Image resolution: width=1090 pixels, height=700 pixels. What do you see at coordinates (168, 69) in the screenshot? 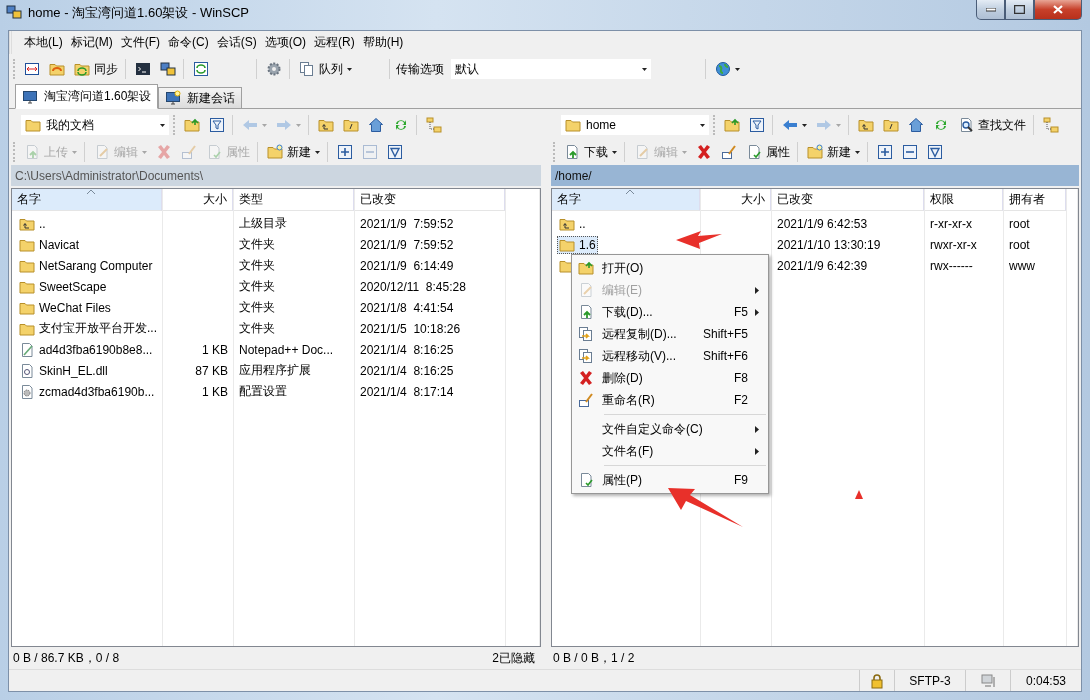
I see `computers-icon` at bounding box center [168, 69].